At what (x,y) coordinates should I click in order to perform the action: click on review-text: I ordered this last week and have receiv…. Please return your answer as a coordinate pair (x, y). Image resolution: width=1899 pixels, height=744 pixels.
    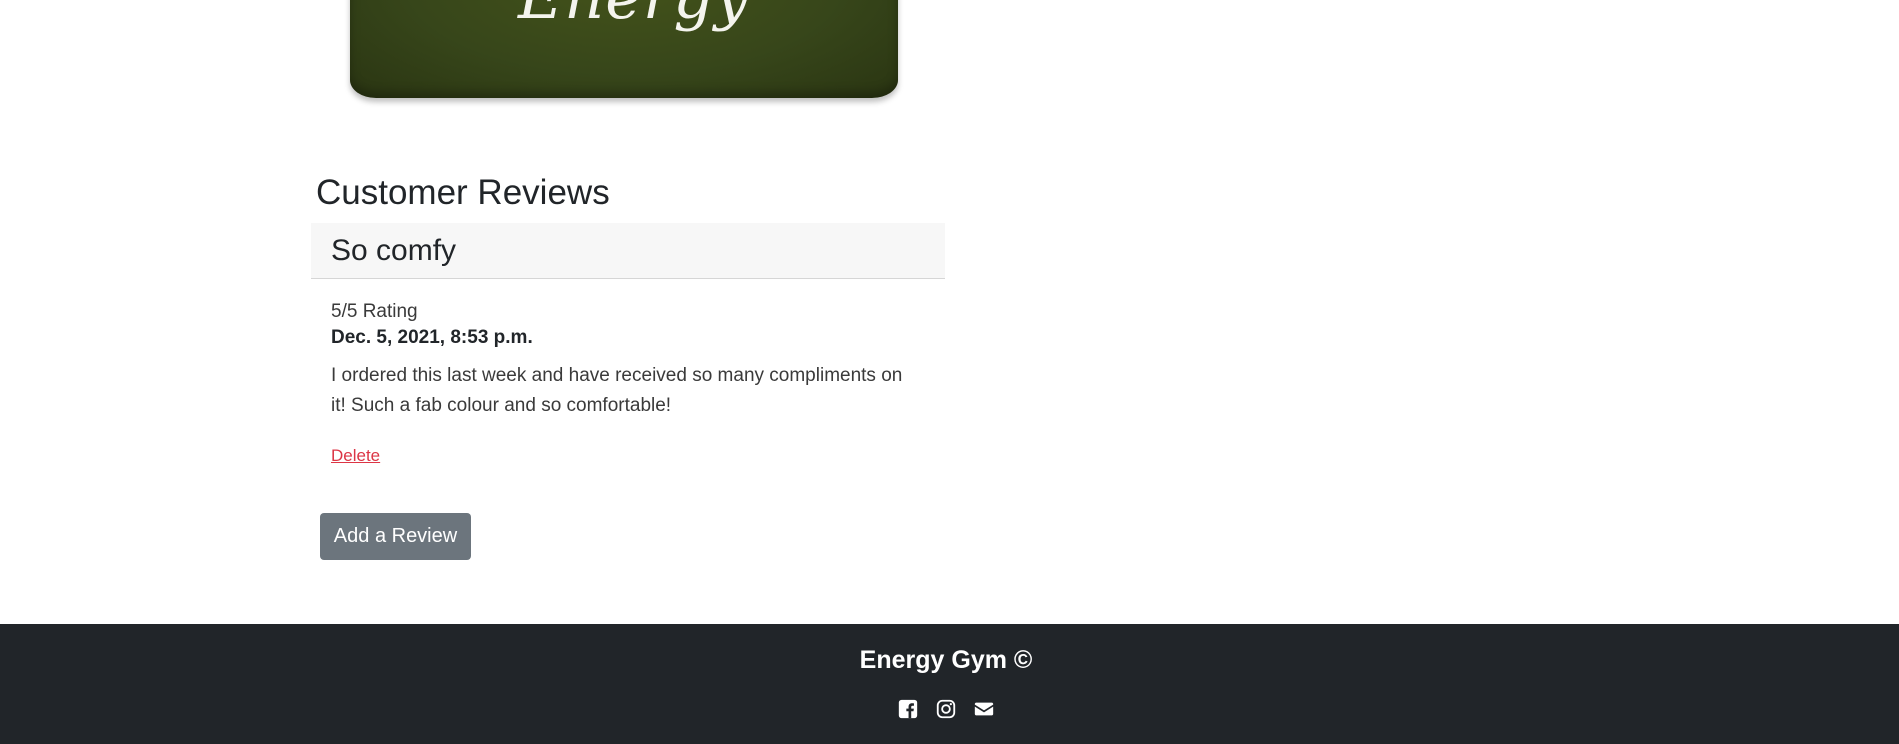
    Looking at the image, I should click on (617, 390).